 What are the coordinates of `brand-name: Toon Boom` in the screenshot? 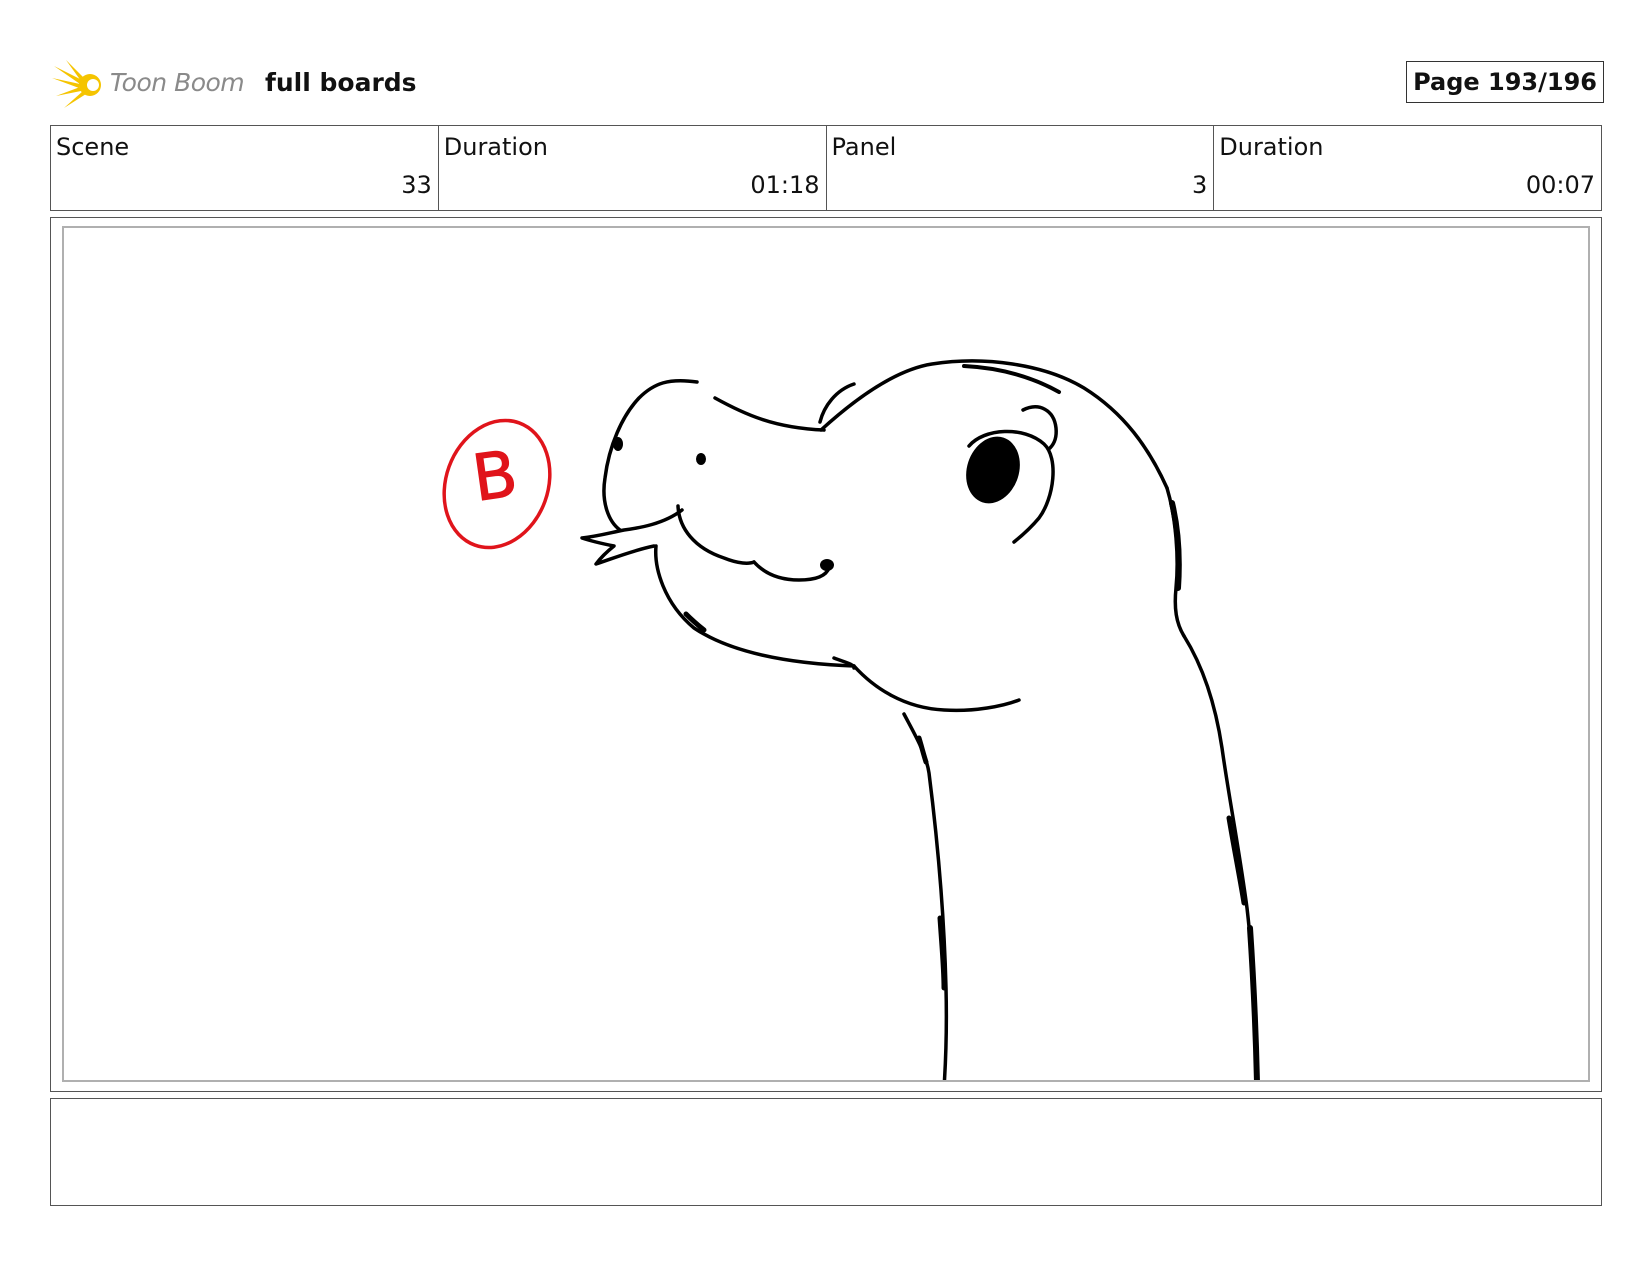 It's located at (177, 82).